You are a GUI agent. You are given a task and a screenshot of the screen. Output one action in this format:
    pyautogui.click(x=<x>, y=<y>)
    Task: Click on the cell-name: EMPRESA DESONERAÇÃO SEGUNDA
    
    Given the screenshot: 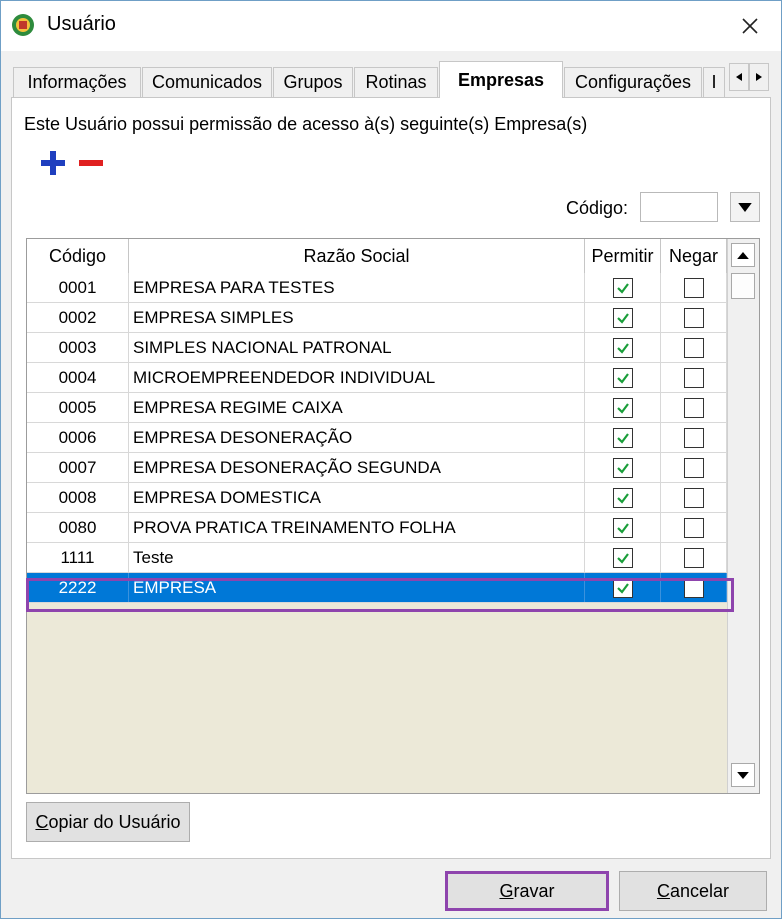 What is the action you would take?
    pyautogui.click(x=357, y=467)
    